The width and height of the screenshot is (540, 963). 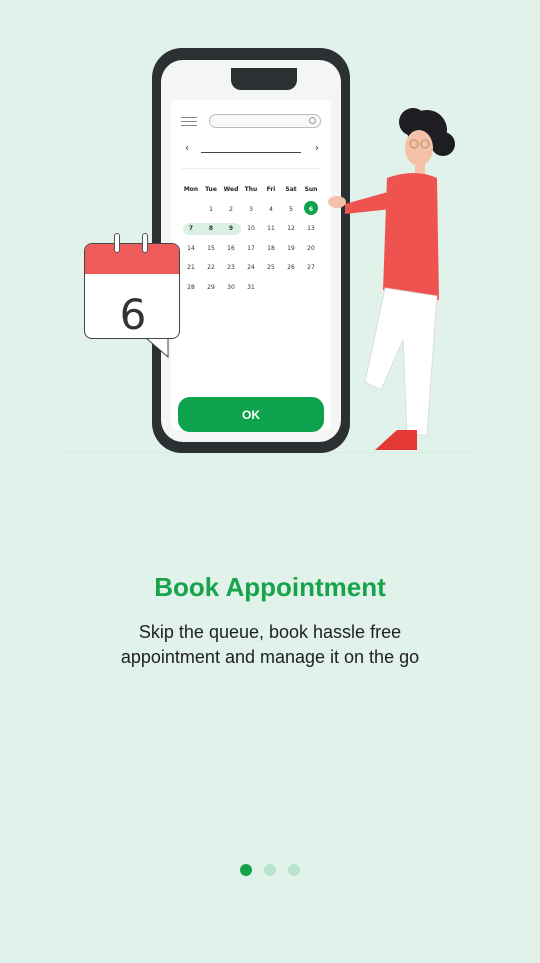 What do you see at coordinates (231, 209) in the screenshot?
I see `calendar-day: 2` at bounding box center [231, 209].